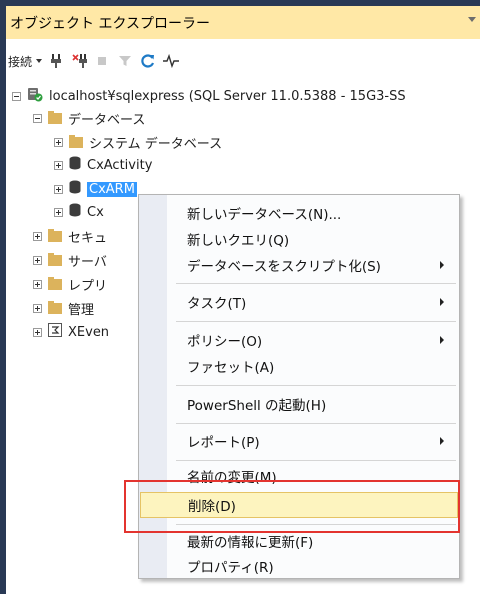  What do you see at coordinates (56, 61) in the screenshot?
I see `connect-plug-icon` at bounding box center [56, 61].